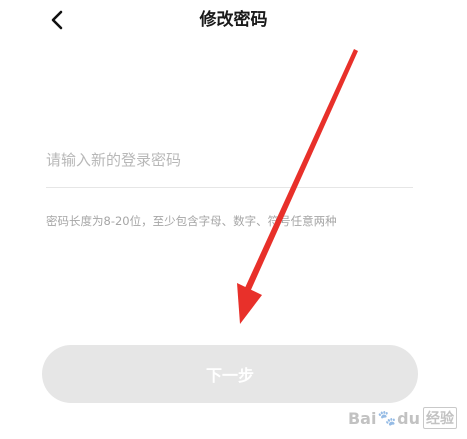 The height and width of the screenshot is (439, 467). Describe the element at coordinates (233, 20) in the screenshot. I see `page-title: 修改密码` at that location.